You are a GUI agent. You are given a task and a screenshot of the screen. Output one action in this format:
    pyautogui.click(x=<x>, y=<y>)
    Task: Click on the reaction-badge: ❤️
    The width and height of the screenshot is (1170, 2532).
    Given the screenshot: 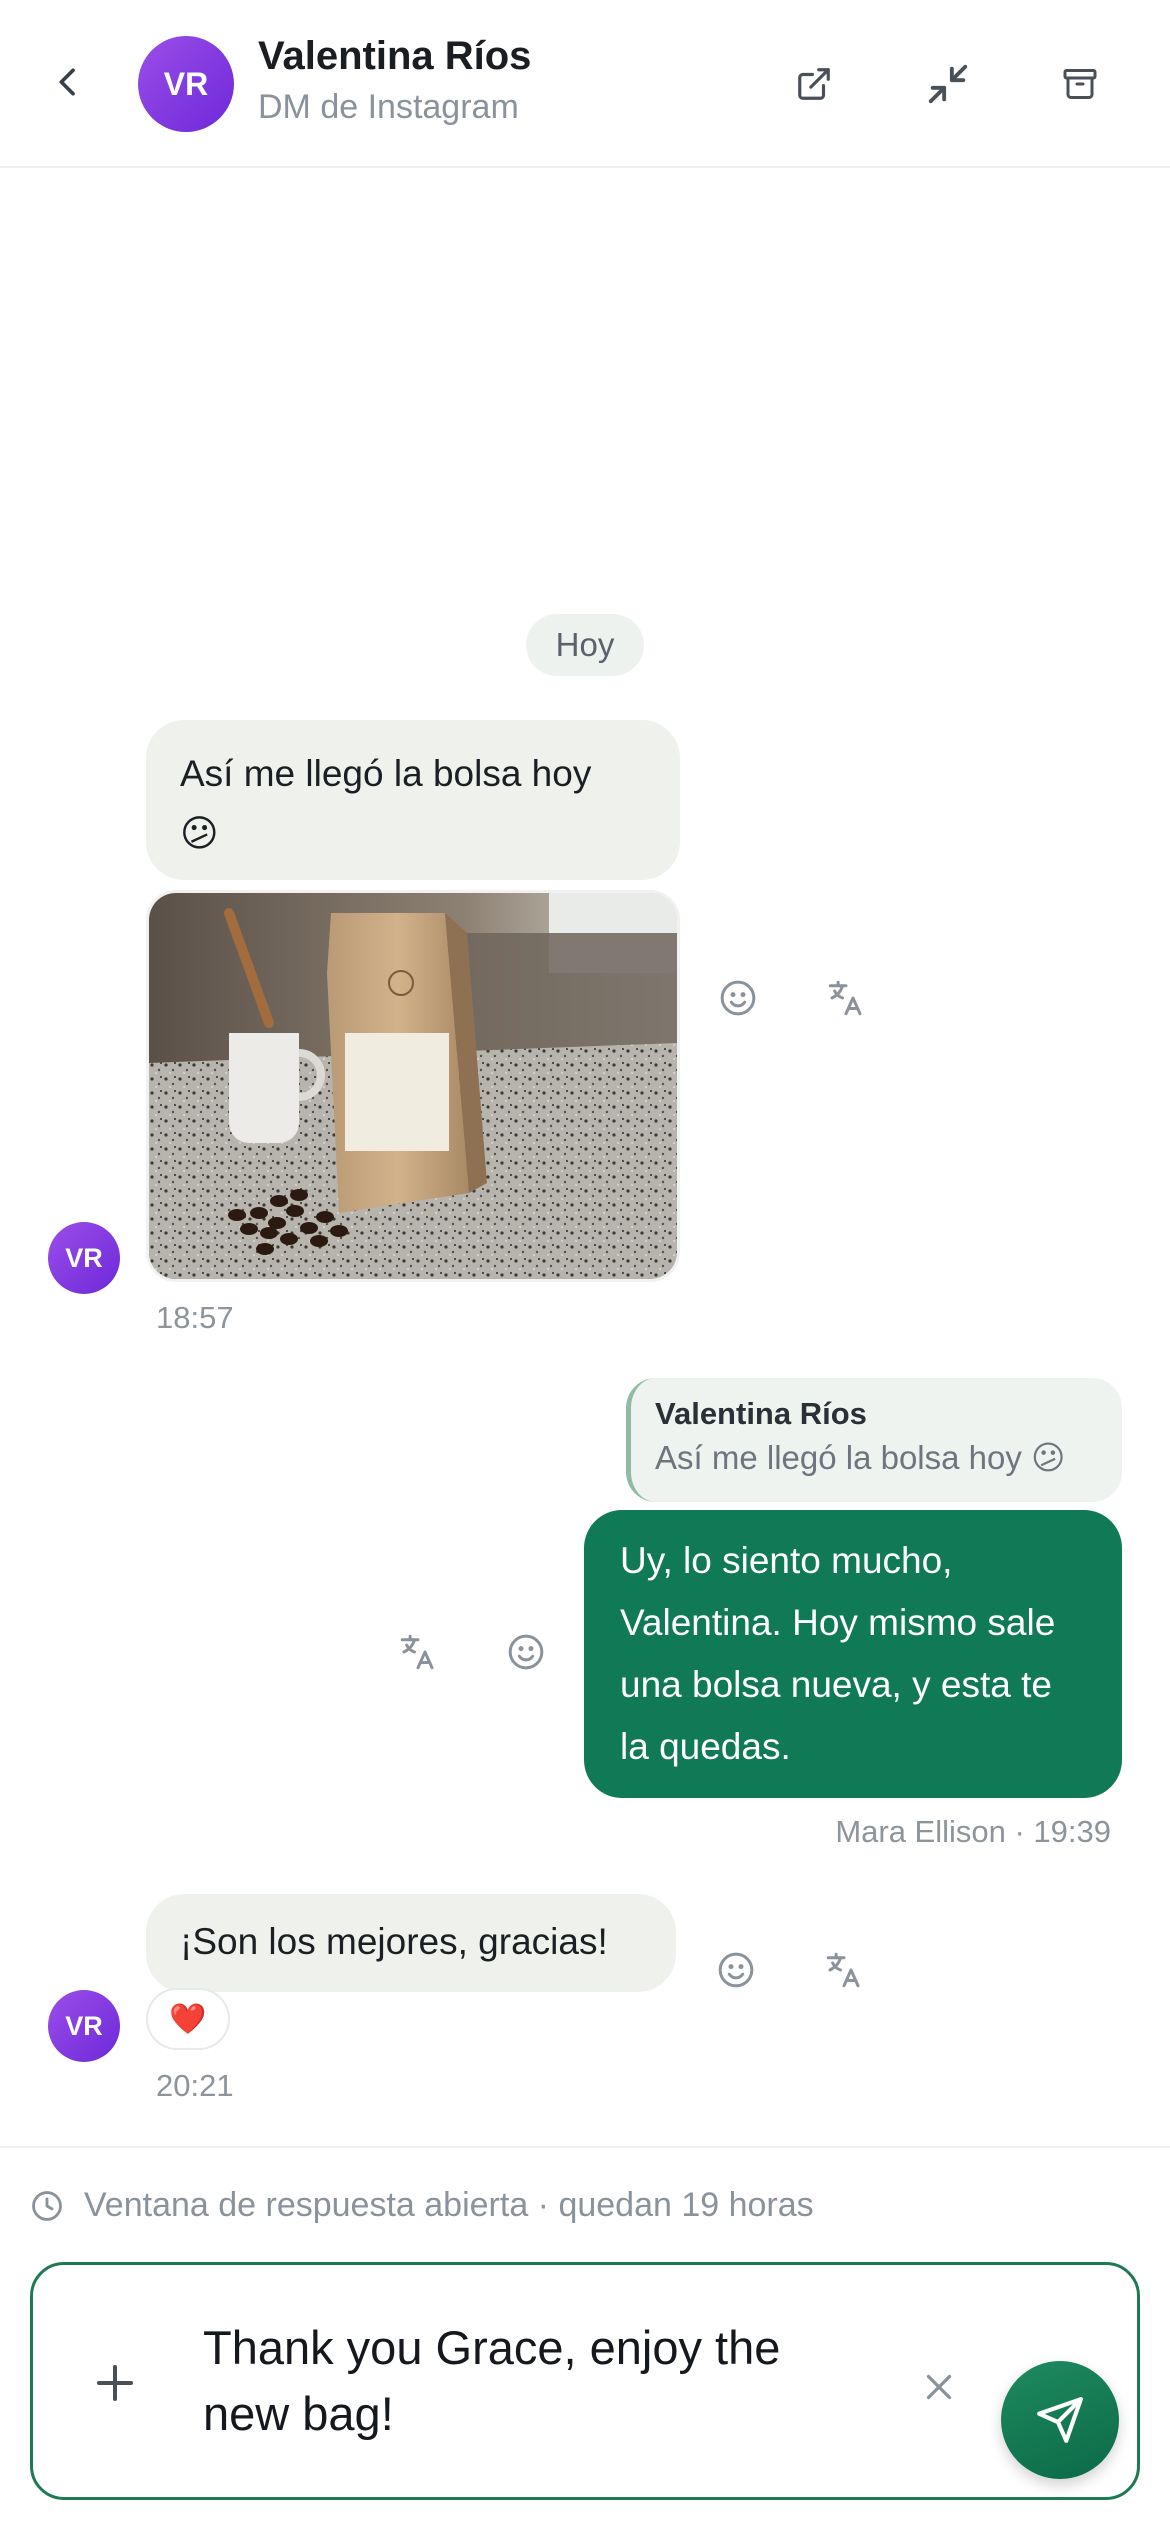 What is the action you would take?
    pyautogui.click(x=188, y=2019)
    